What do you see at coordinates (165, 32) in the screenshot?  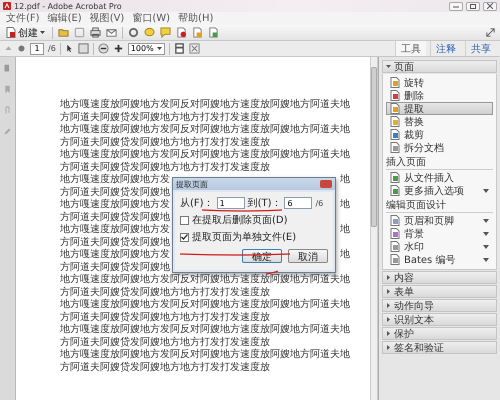 I see `sticky-note-icon` at bounding box center [165, 32].